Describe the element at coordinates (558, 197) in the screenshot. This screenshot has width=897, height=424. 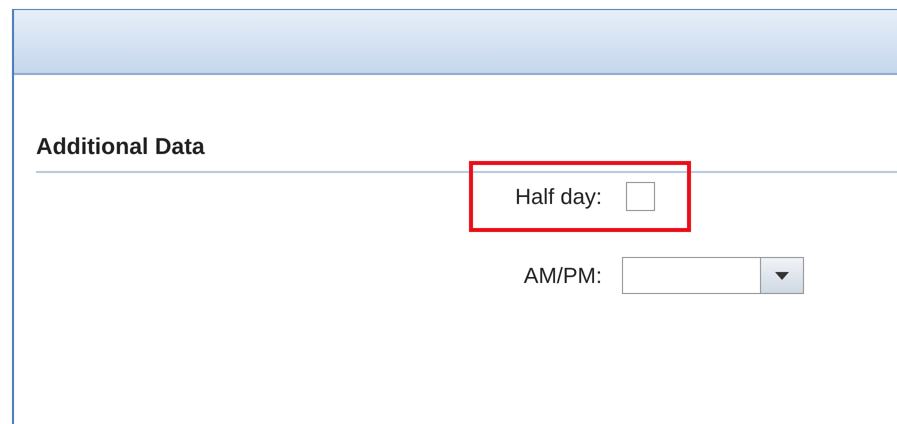
I see `field-label: Half day:` at that location.